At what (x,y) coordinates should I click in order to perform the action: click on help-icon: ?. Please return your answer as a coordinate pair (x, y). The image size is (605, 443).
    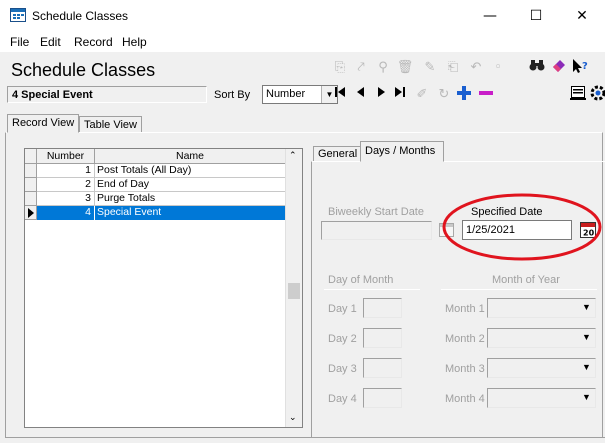
    Looking at the image, I should click on (581, 68).